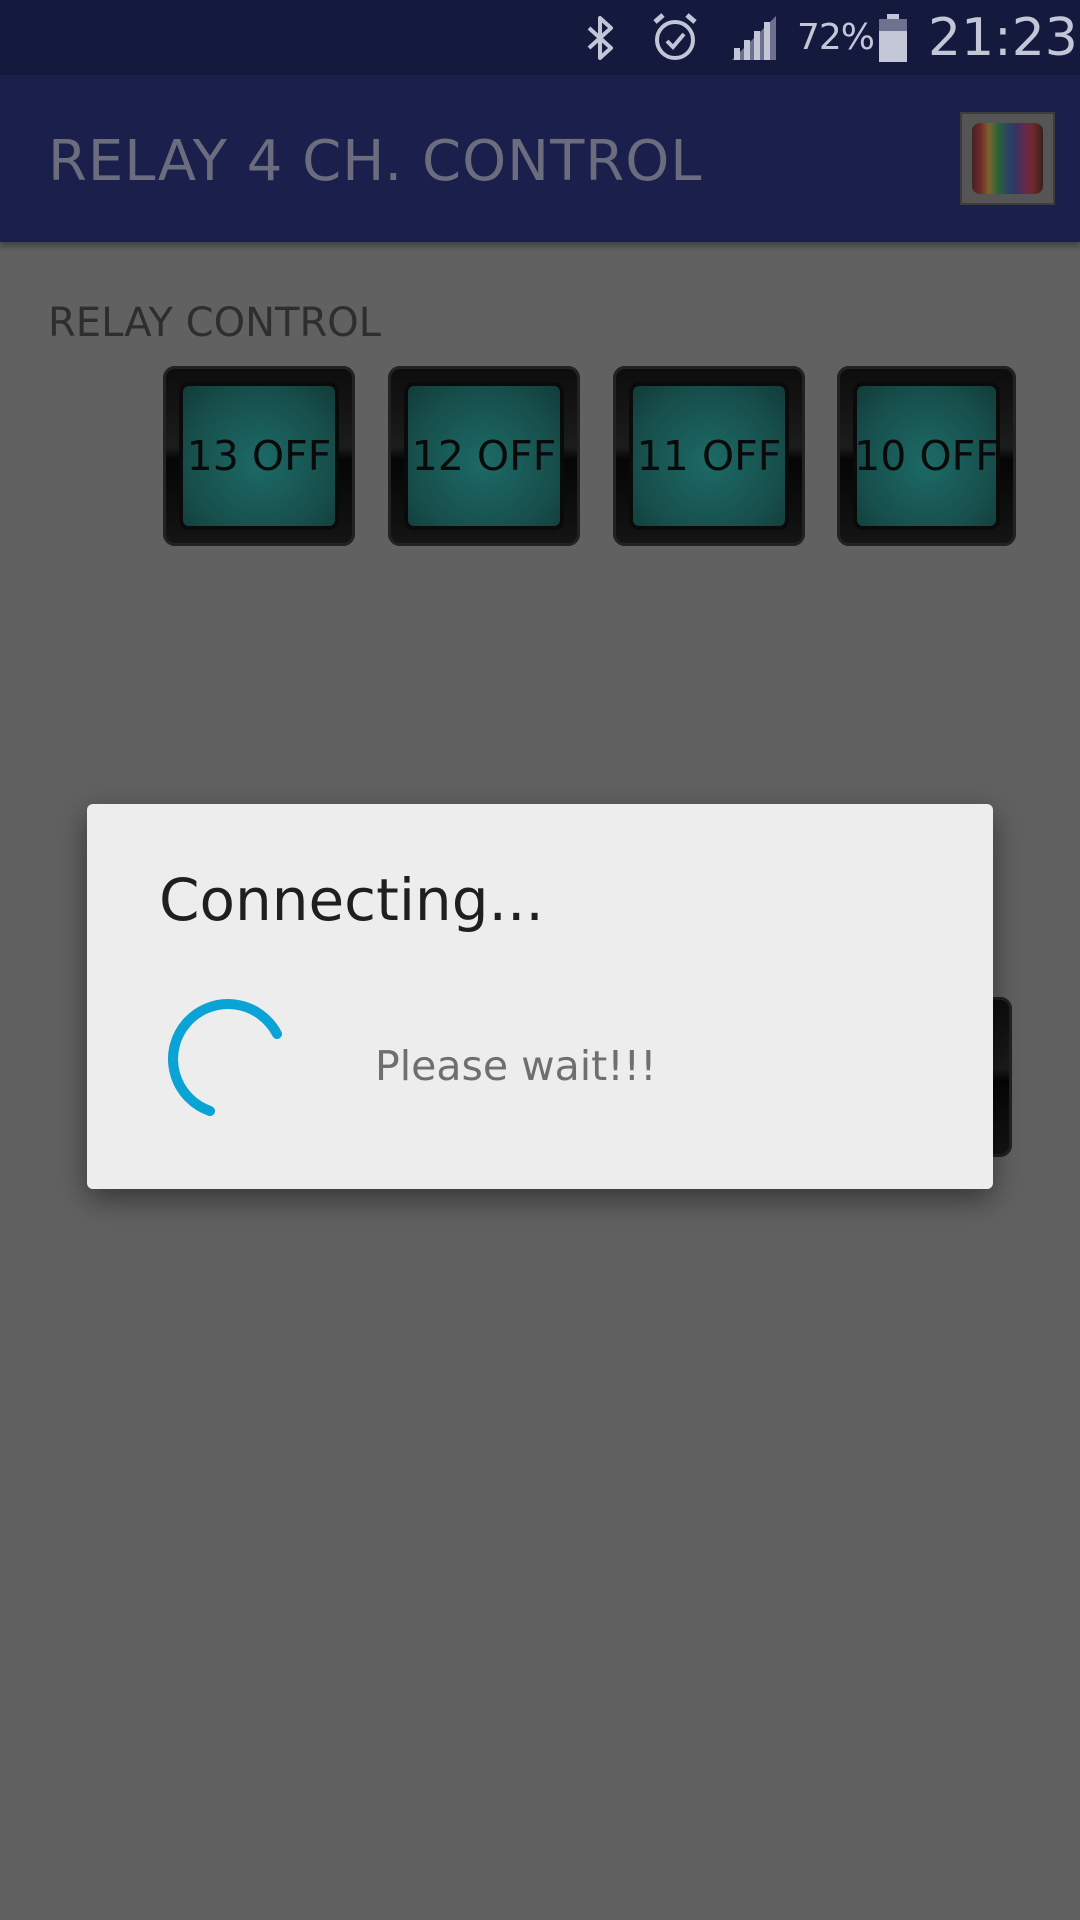  I want to click on relay-button-label: 10 OFF, so click(926, 456).